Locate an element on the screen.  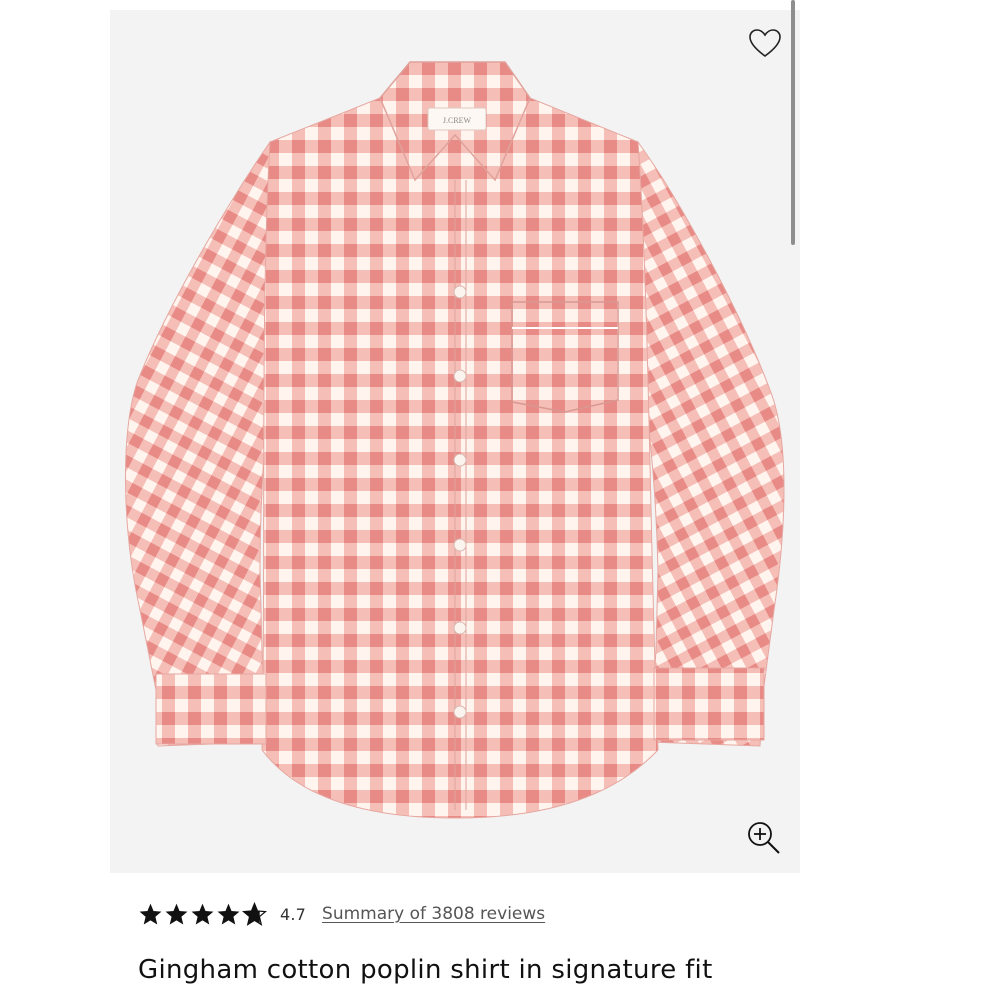
heart-icon is located at coordinates (765, 43).